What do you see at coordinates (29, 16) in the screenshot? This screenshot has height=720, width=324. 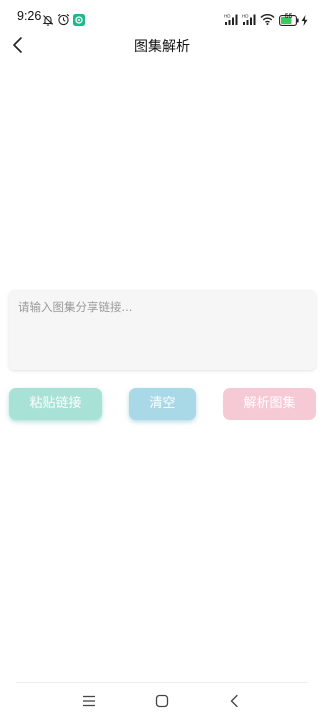 I see `status-time: 9:26` at bounding box center [29, 16].